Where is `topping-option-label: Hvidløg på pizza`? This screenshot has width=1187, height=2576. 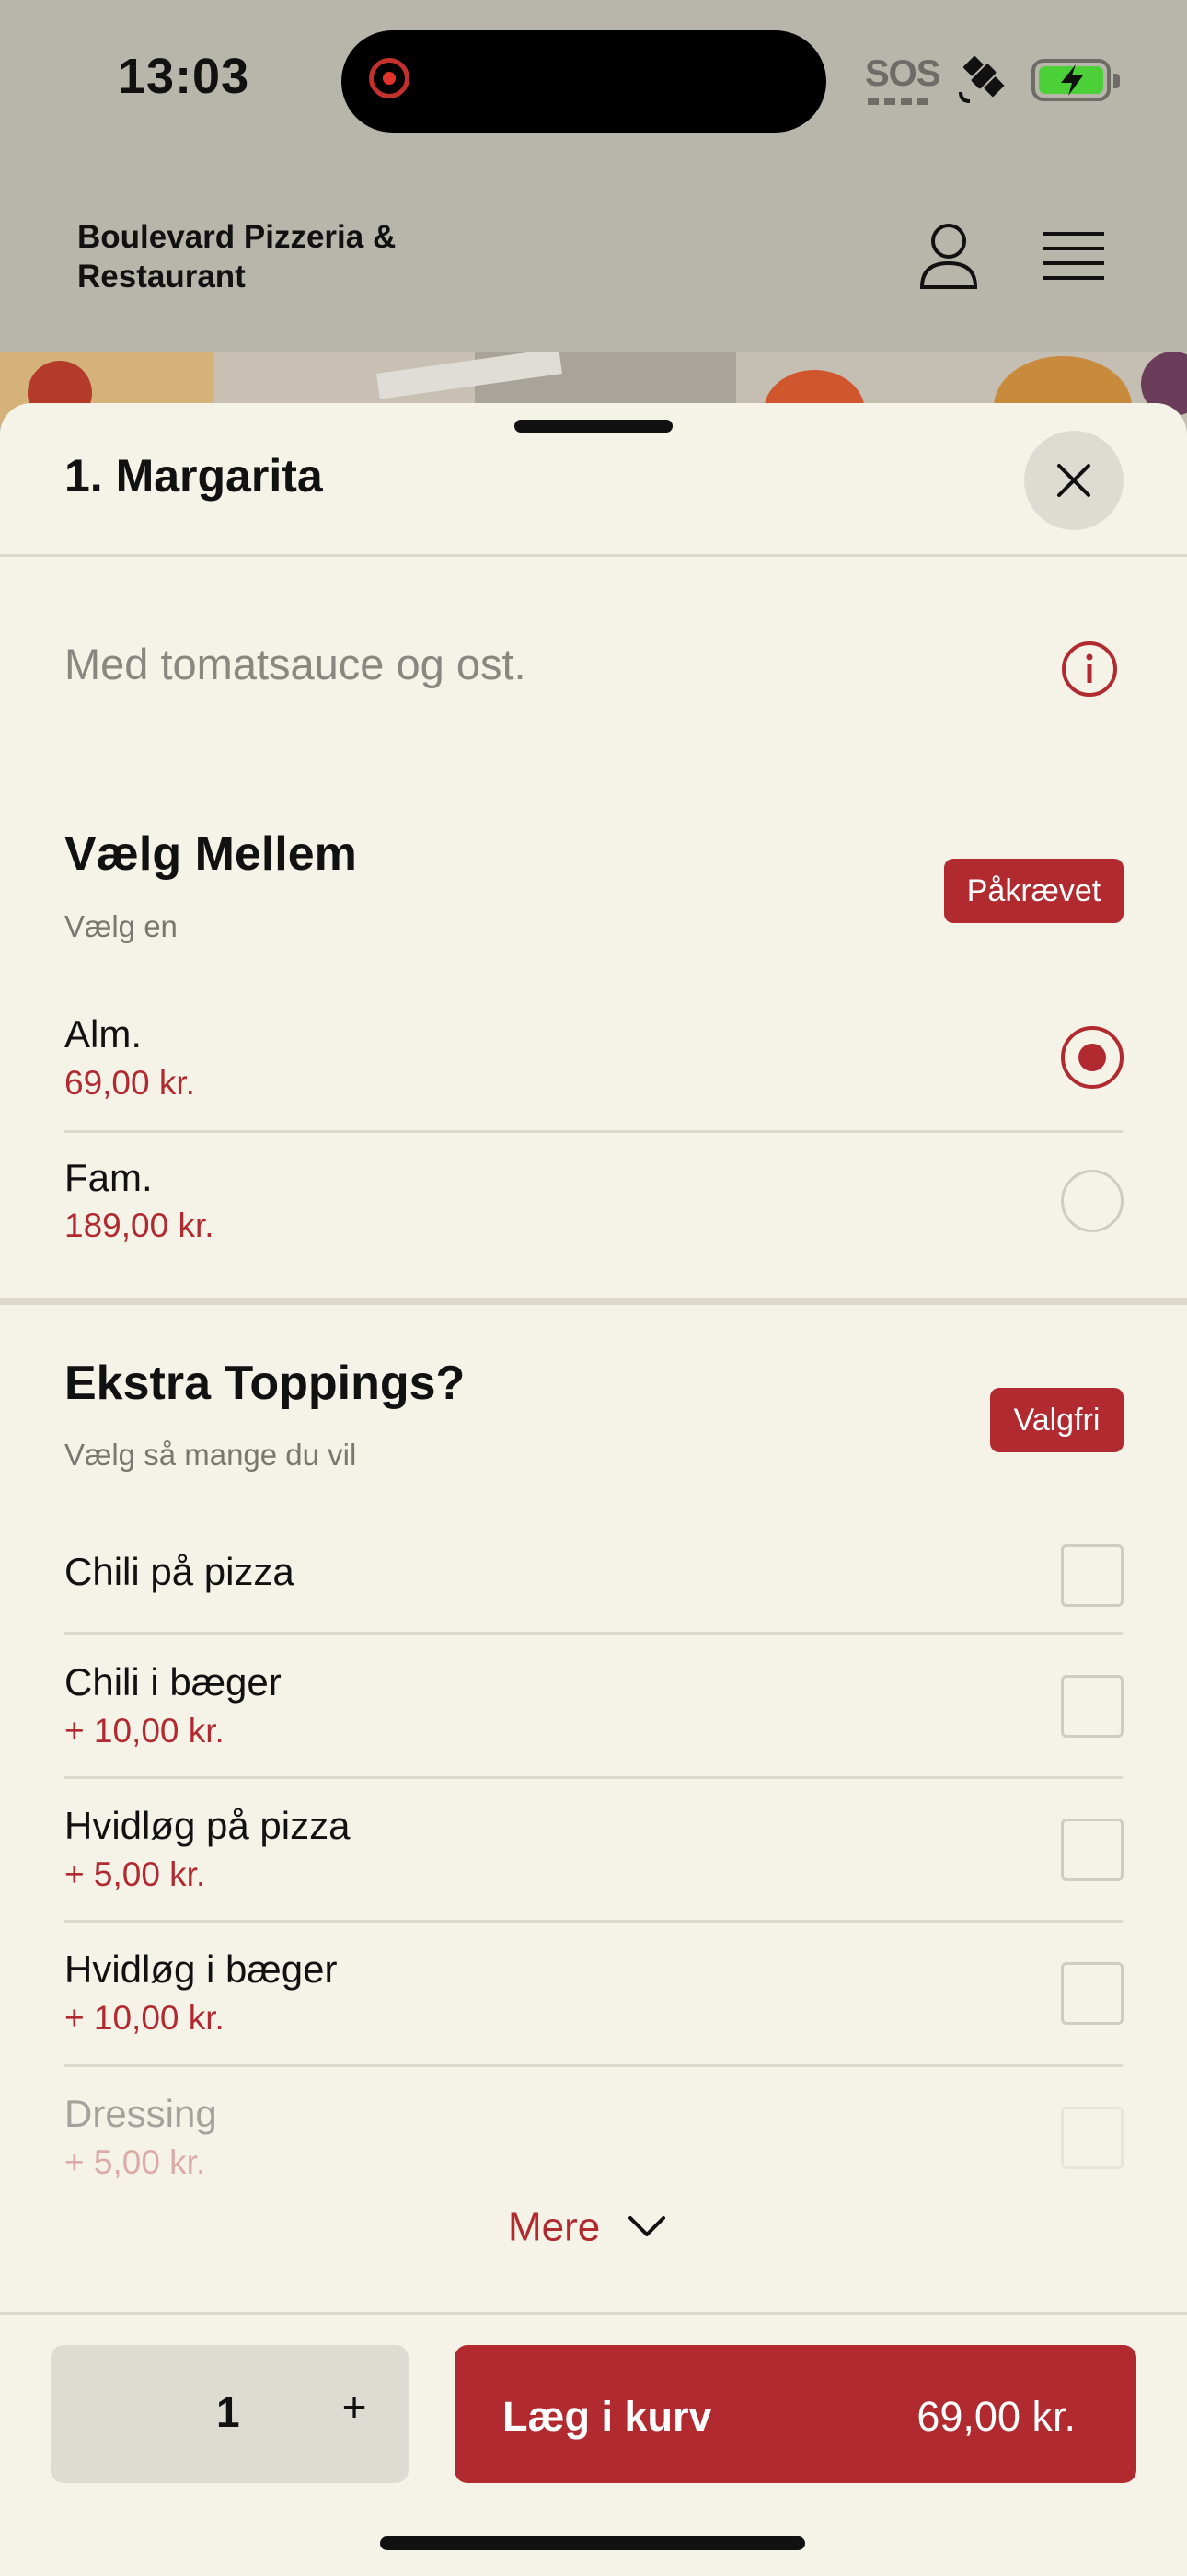 topping-option-label: Hvidløg på pizza is located at coordinates (207, 1825).